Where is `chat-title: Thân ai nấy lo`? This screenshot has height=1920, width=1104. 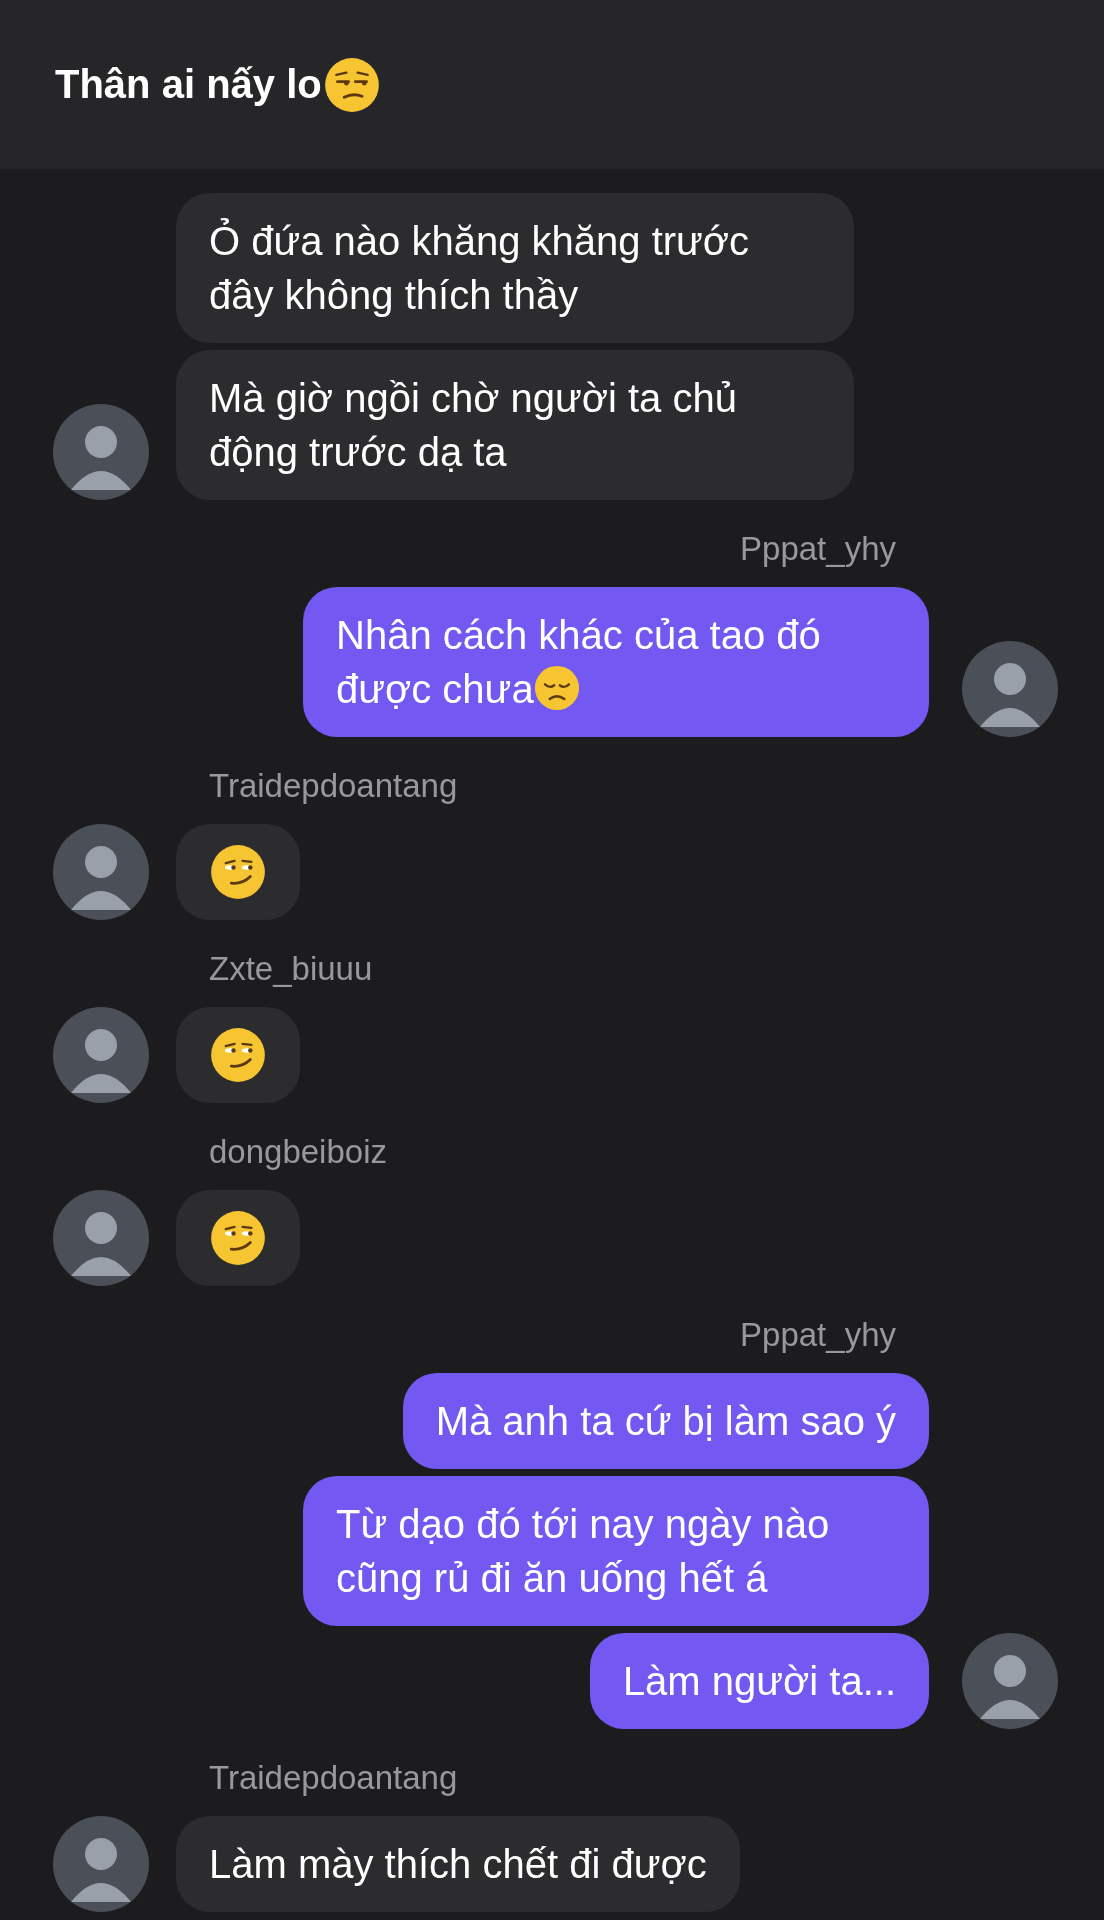 chat-title: Thân ai nấy lo is located at coordinates (217, 84).